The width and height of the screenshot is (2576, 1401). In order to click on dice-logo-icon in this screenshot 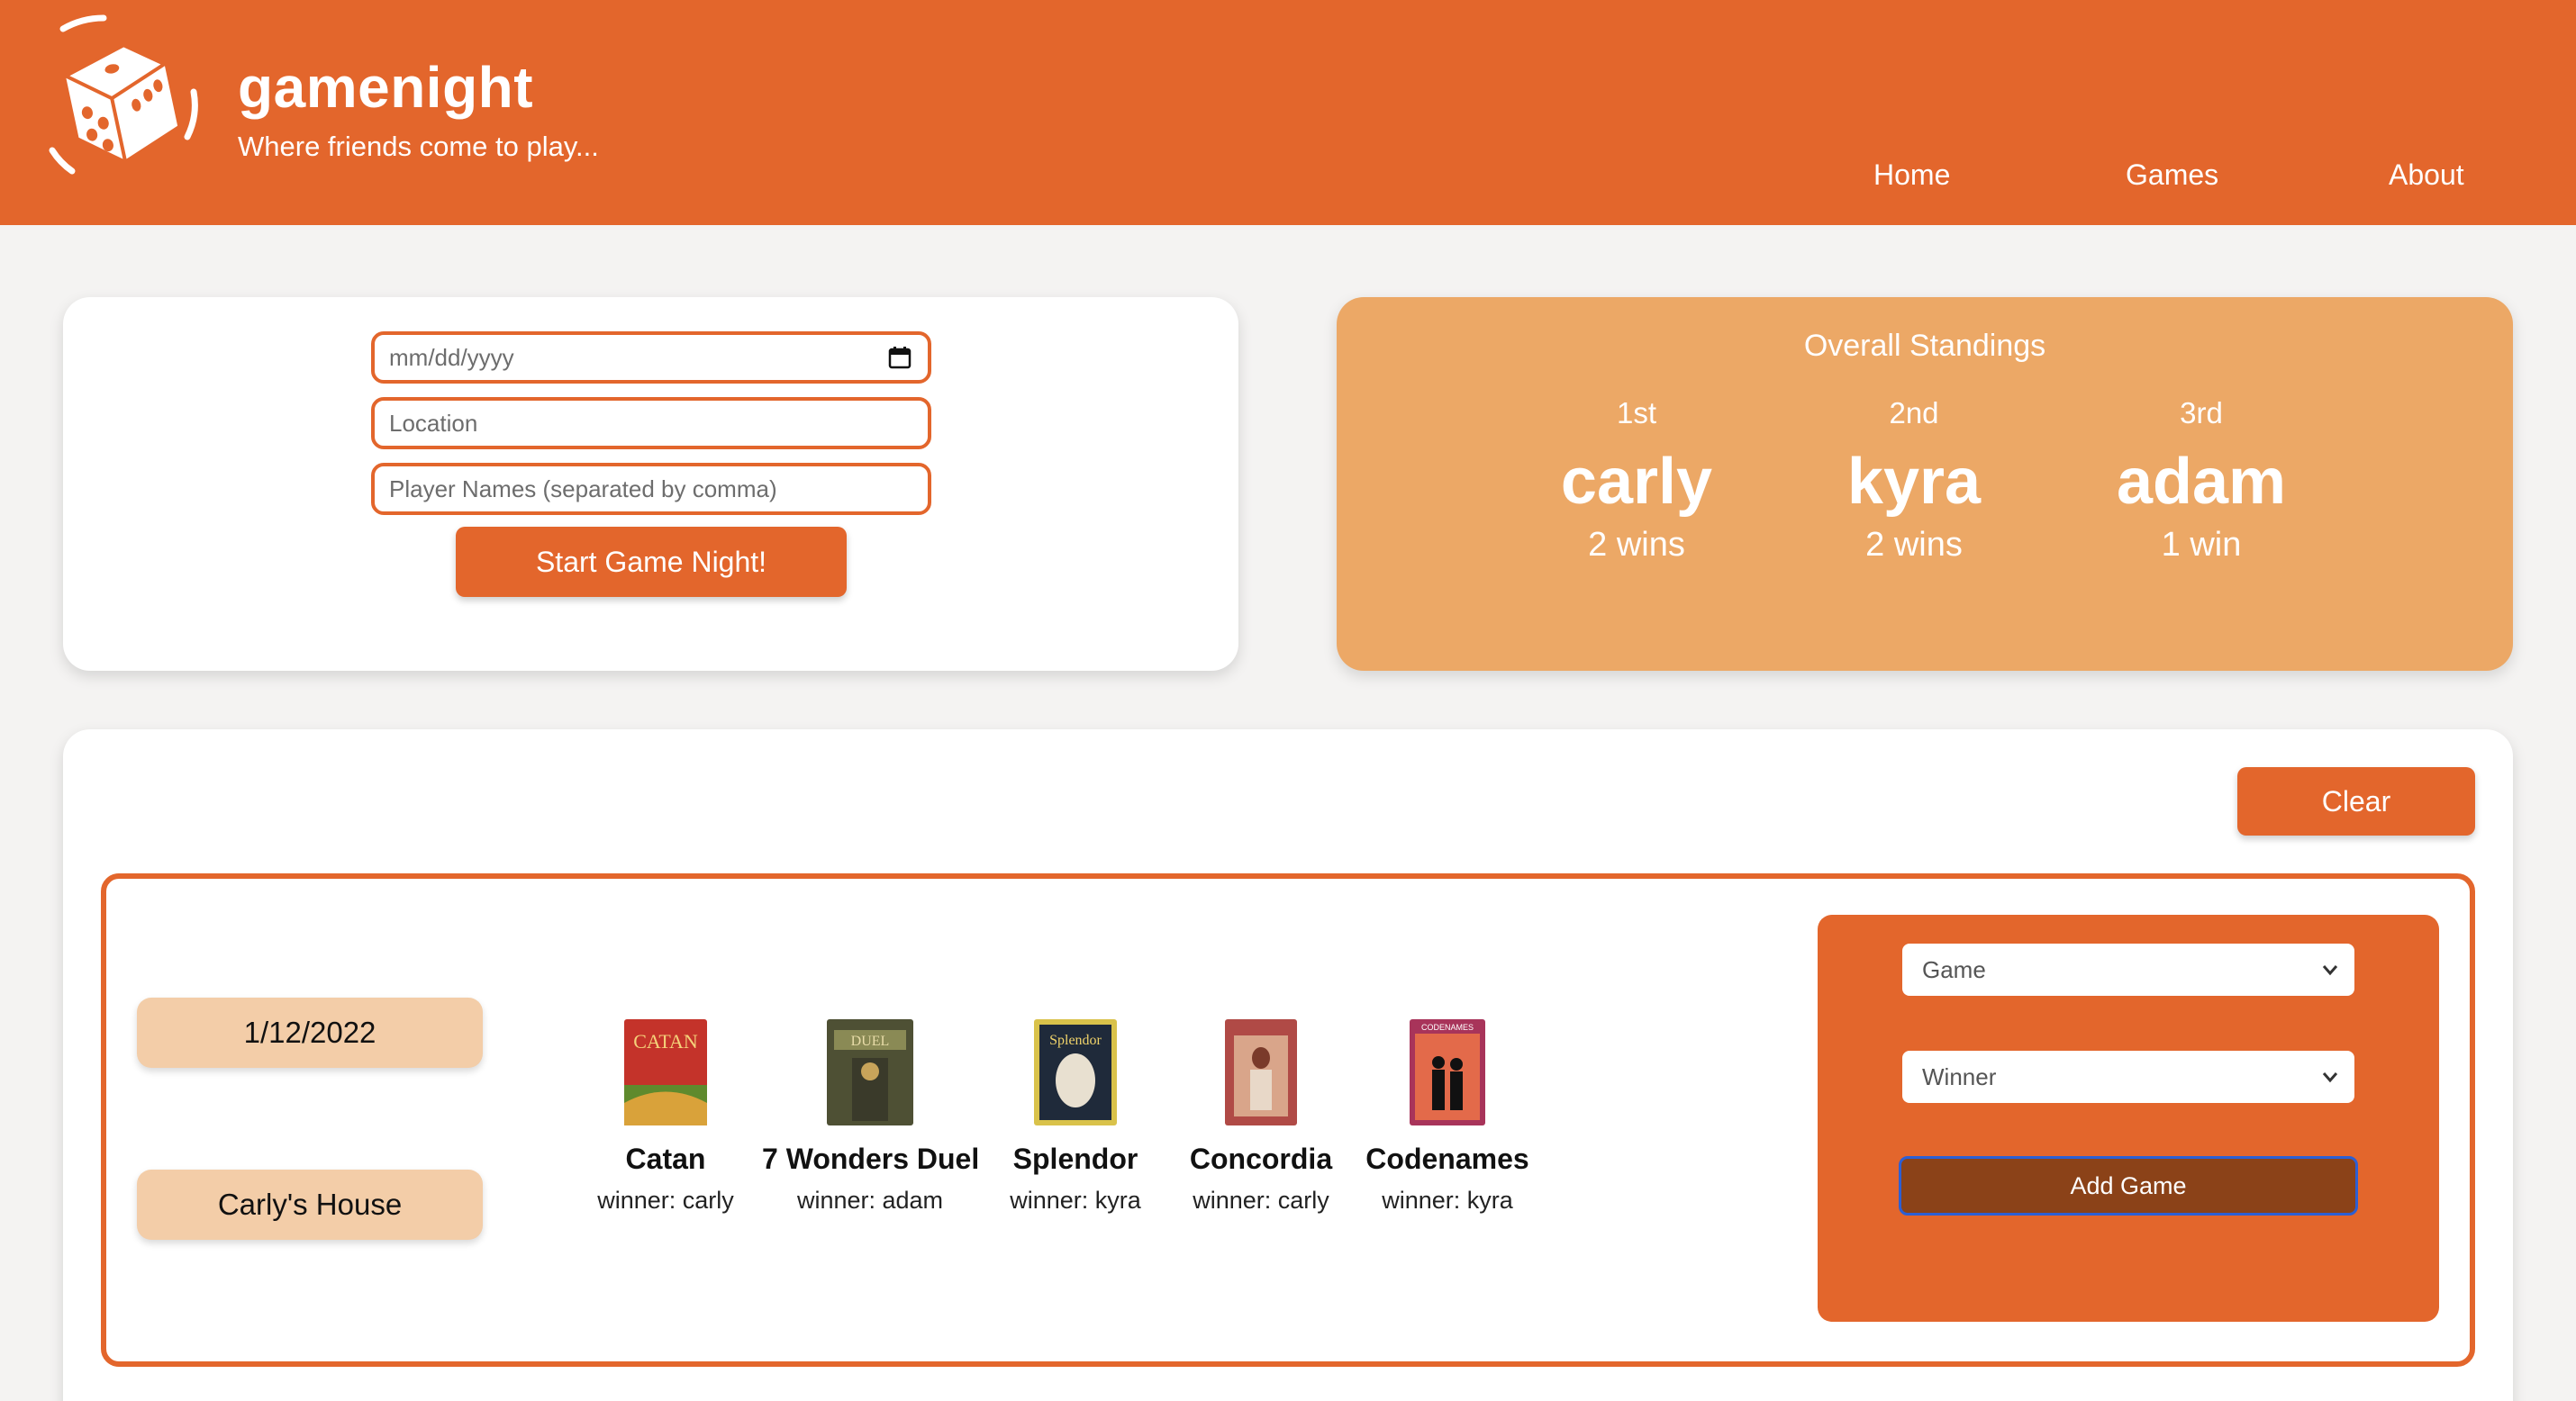, I will do `click(122, 96)`.